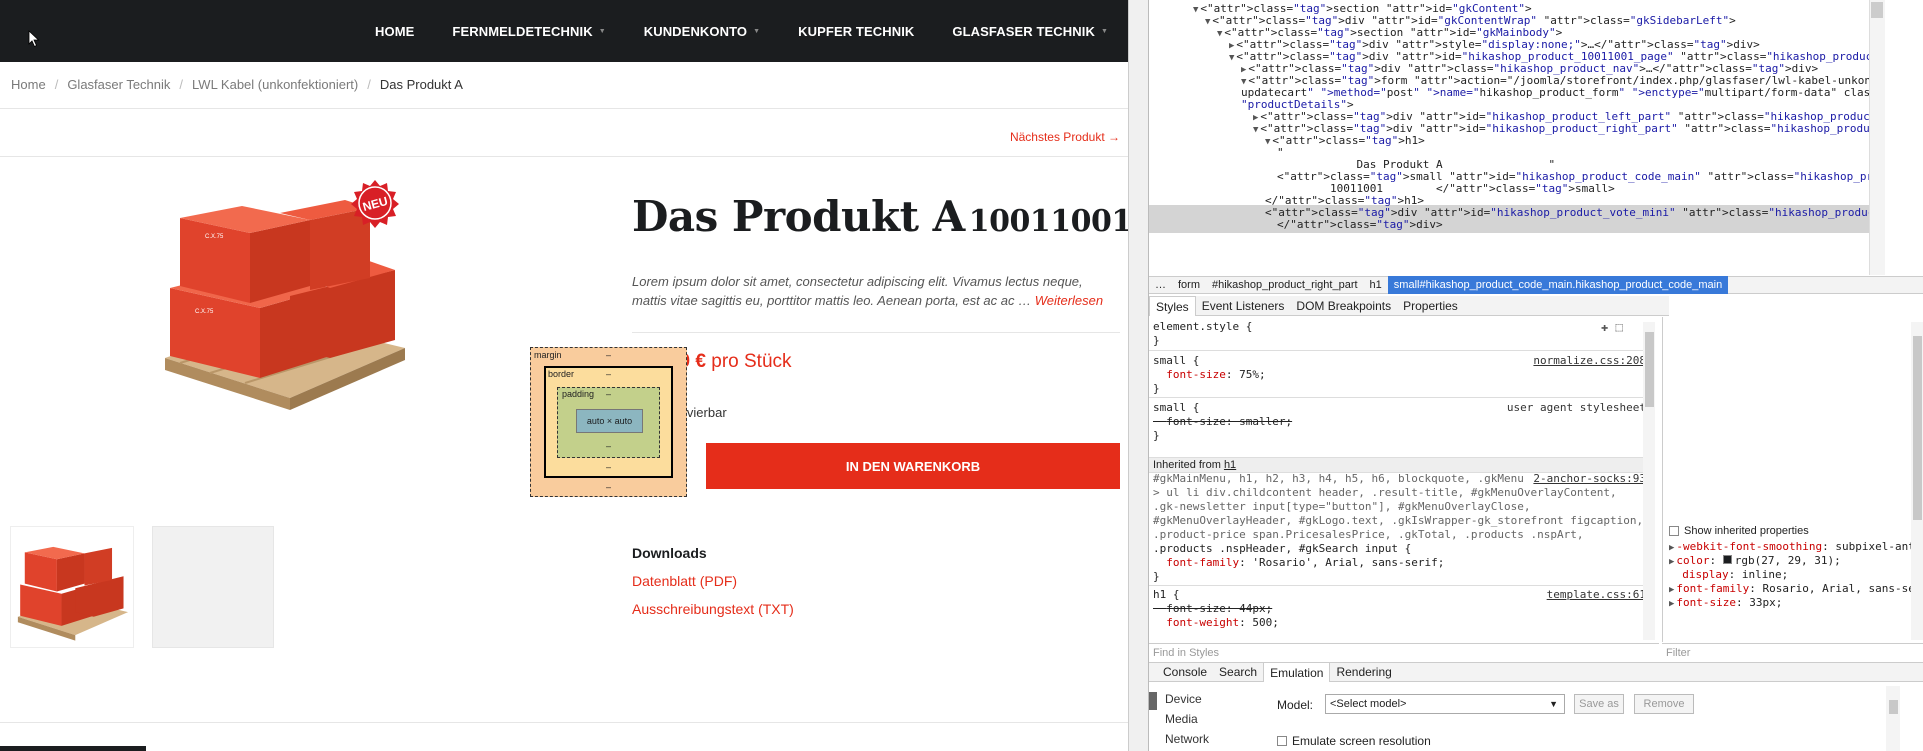 This screenshot has height=751, width=1923. Describe the element at coordinates (1589, 361) in the screenshot. I see `rule-source-link: normalize.css:208` at that location.